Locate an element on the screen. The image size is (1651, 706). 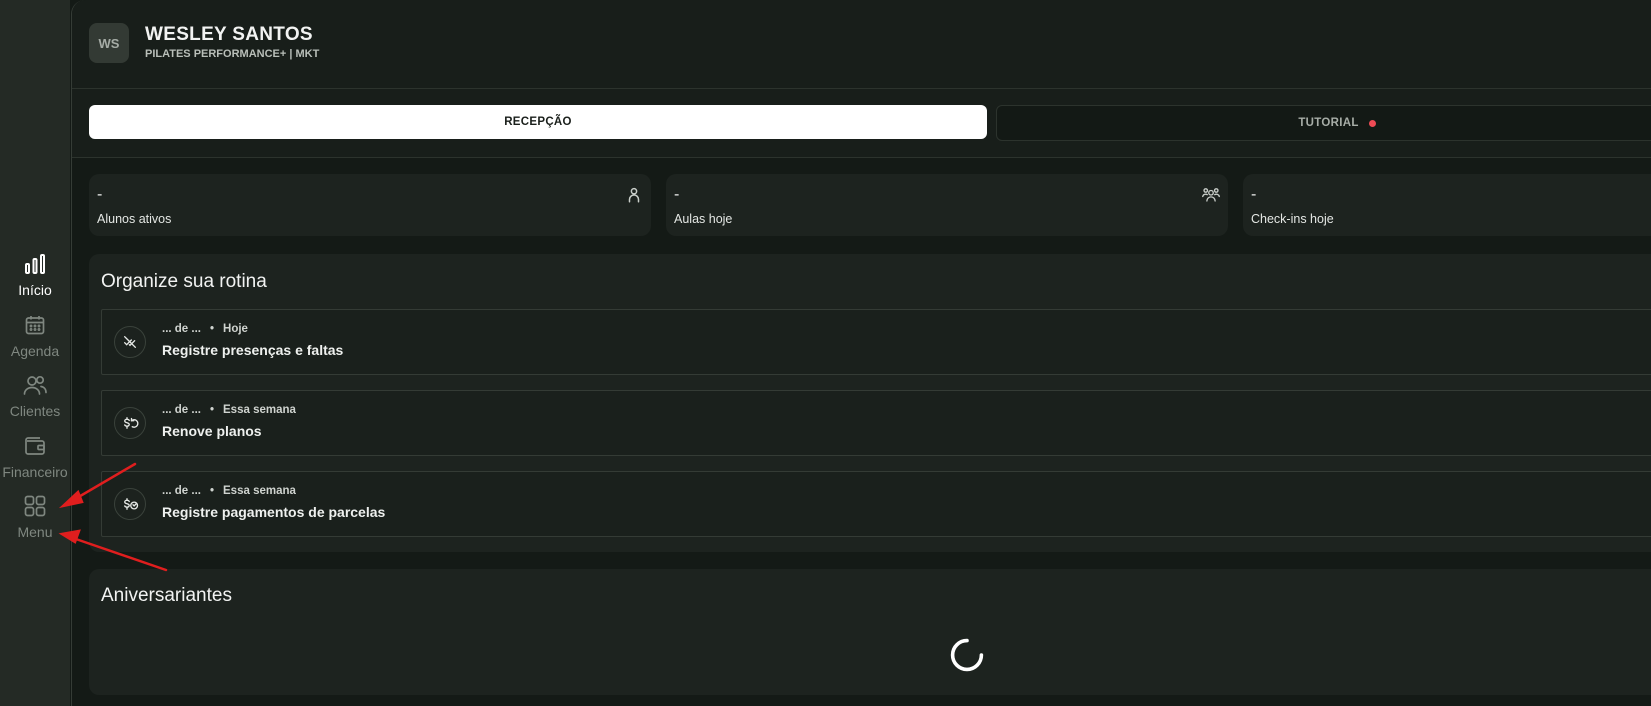
sidebar-item-label: Início is located at coordinates (35, 290).